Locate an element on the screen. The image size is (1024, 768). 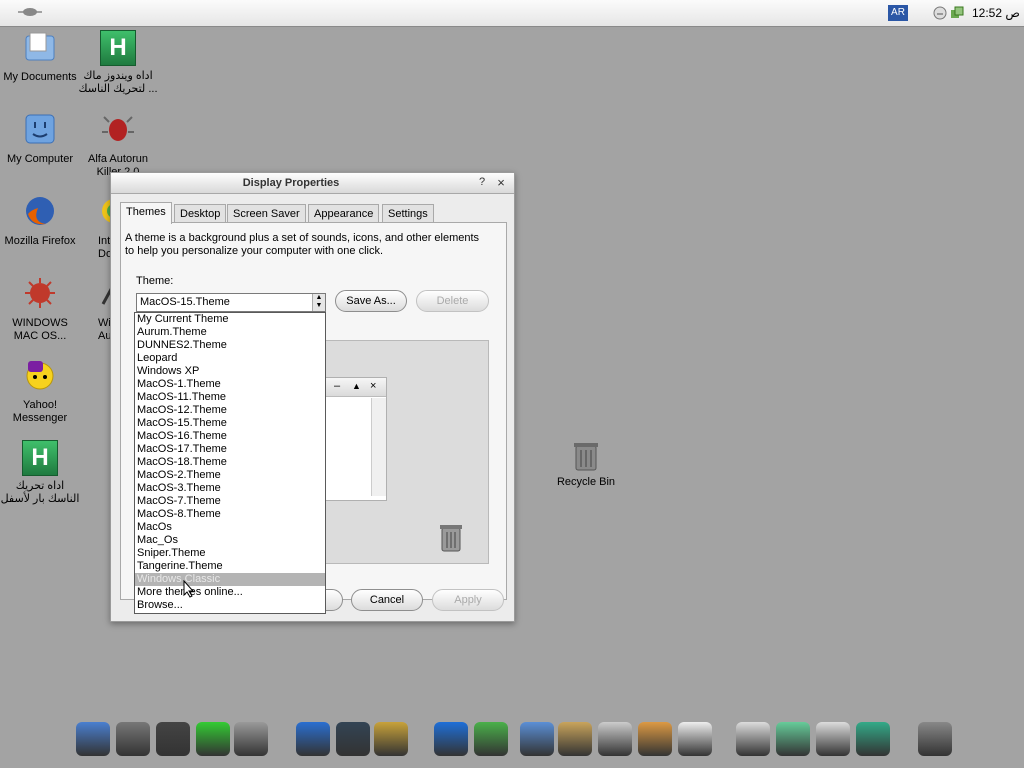
mail-icon is located at coordinates (537, 739).